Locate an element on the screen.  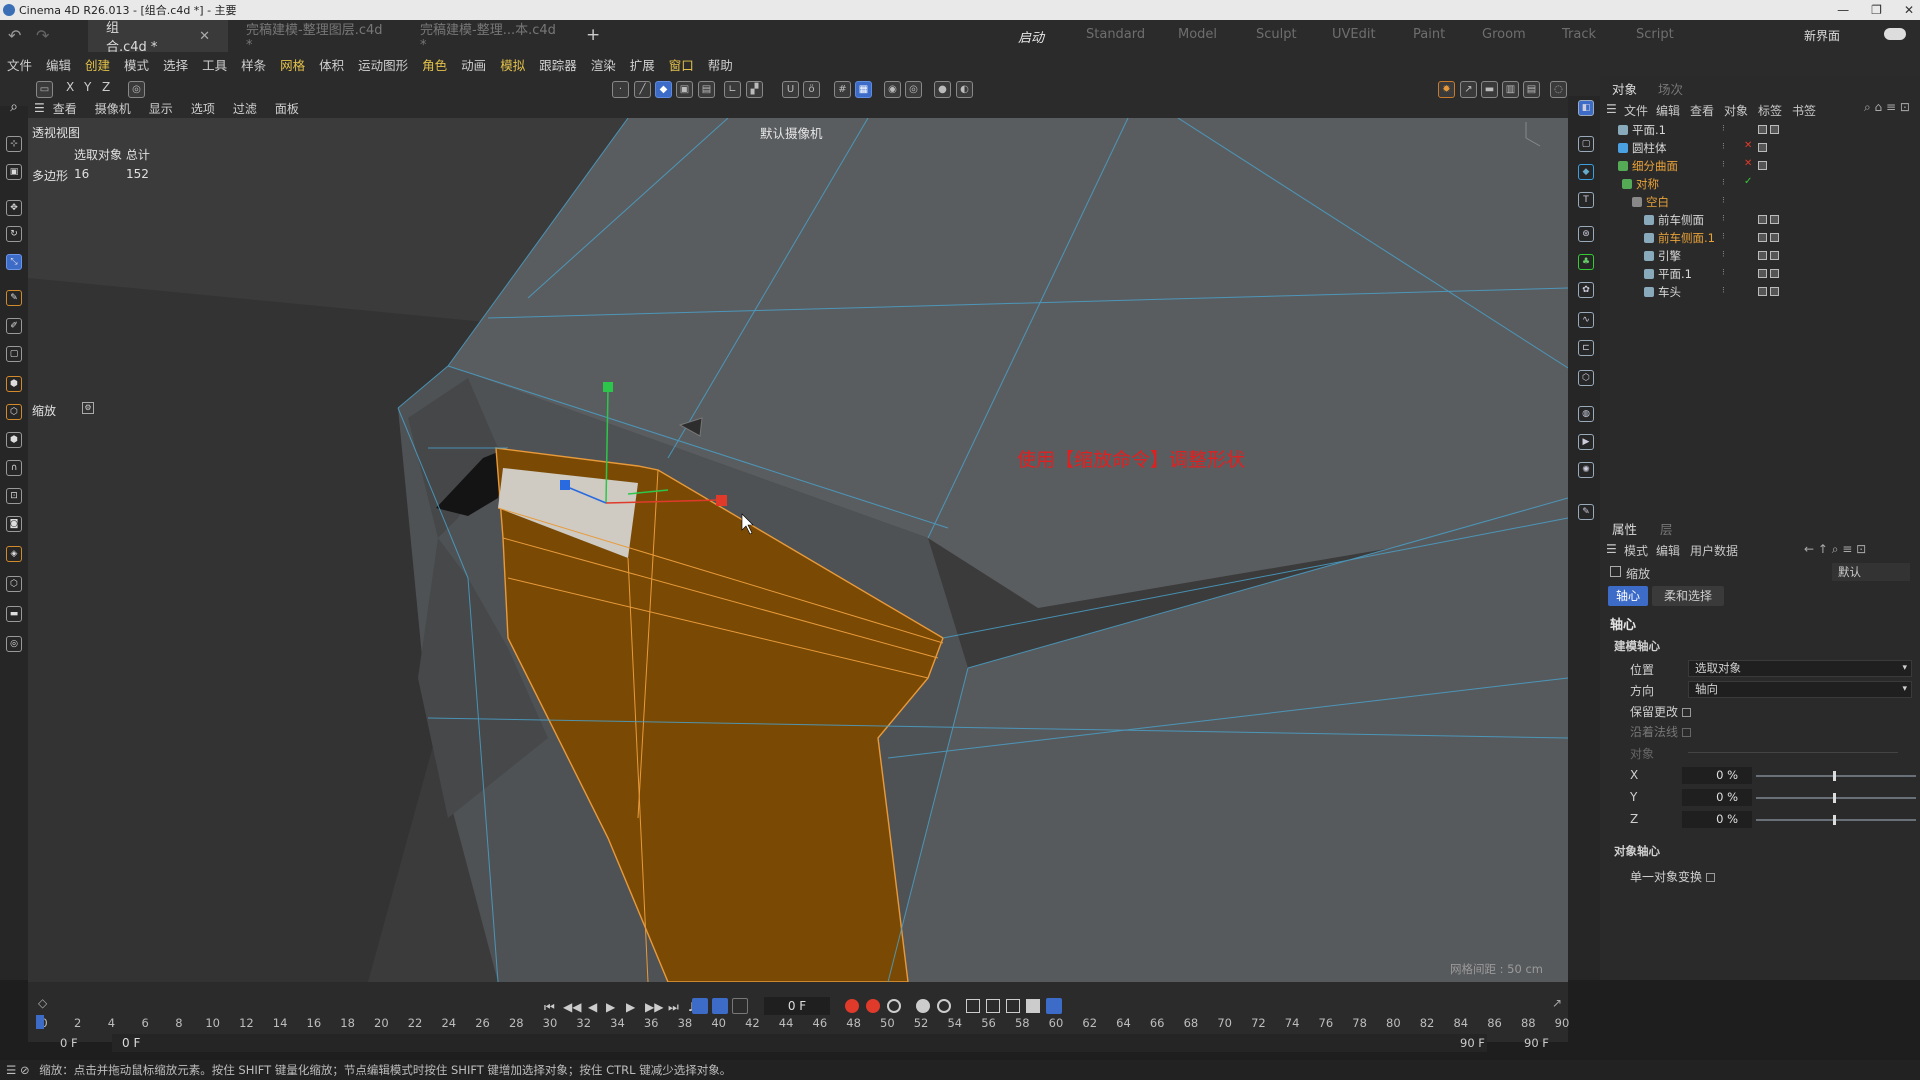
pencil-icon: ✎ is located at coordinates (1586, 512).